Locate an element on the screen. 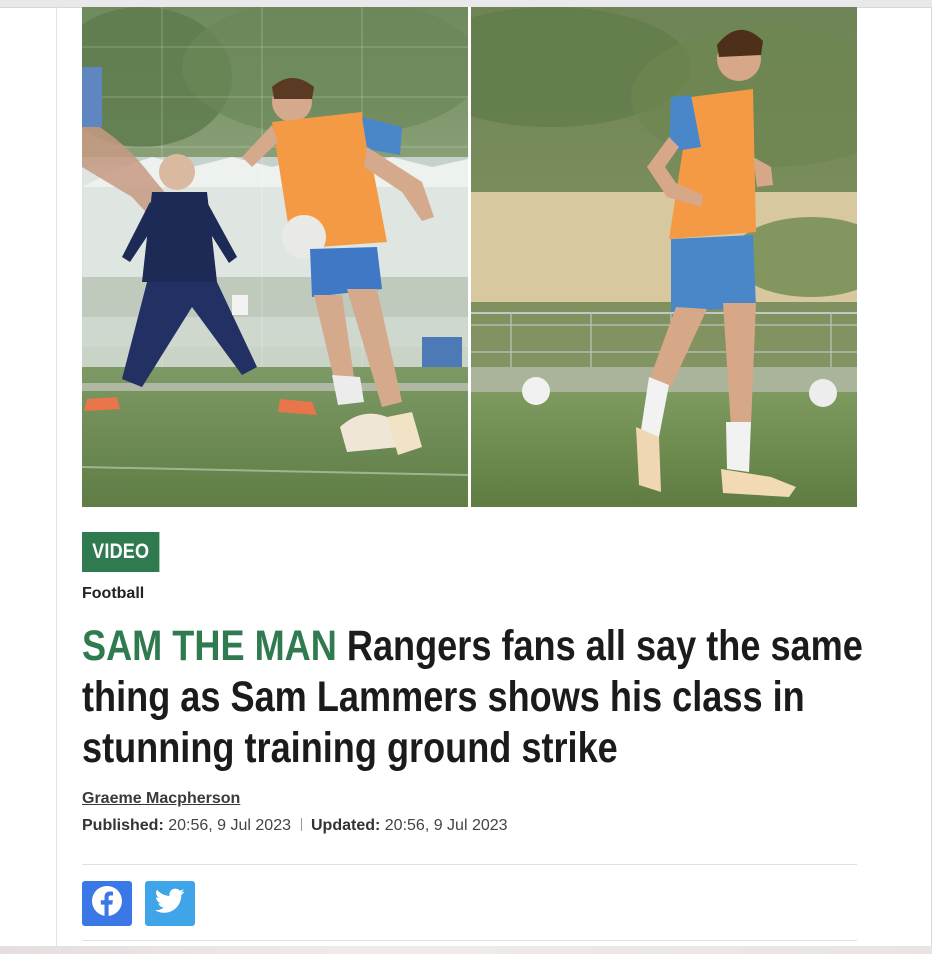 This screenshot has height=954, width=932. share-divider-bottom is located at coordinates (469, 940).